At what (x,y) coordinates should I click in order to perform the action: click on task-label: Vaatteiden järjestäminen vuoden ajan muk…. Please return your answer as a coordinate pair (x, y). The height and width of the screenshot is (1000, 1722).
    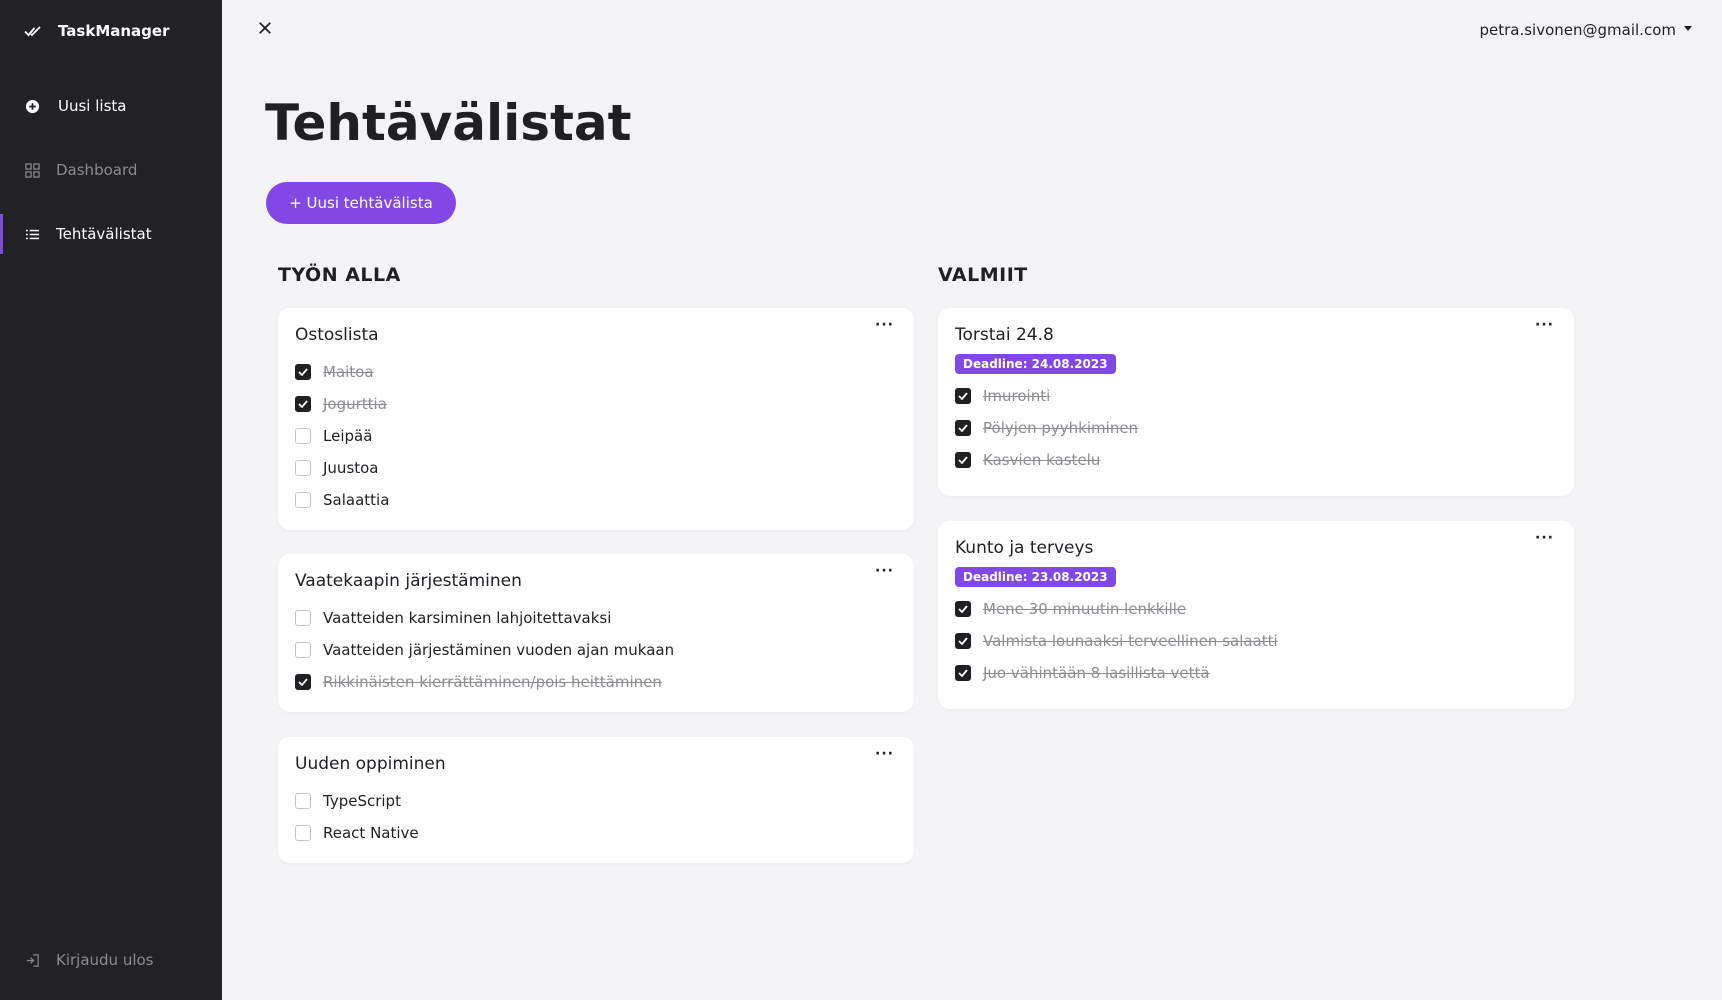
    Looking at the image, I should click on (499, 650).